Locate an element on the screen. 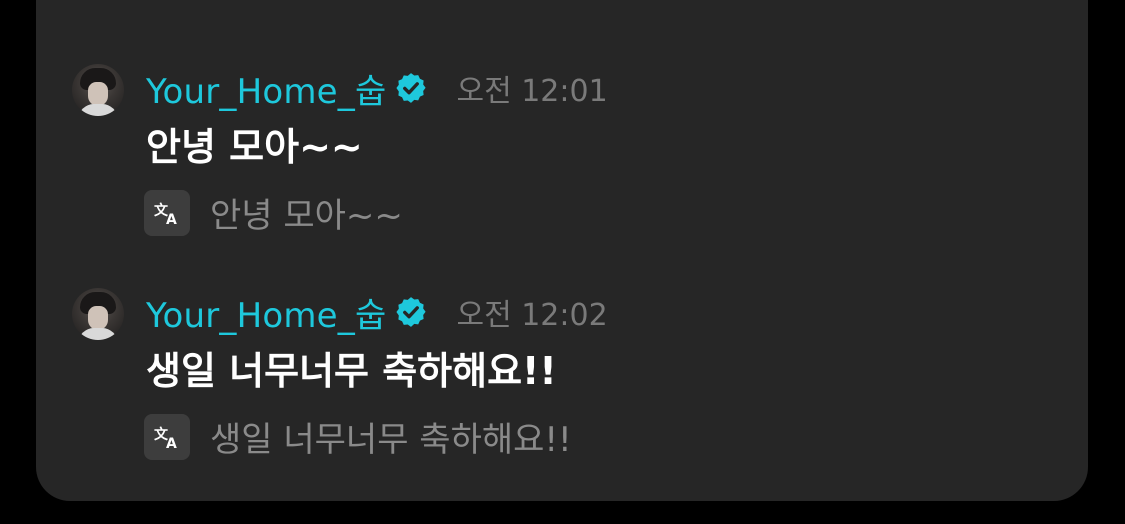 This screenshot has width=1125, height=524. translation-row: 文 A 안녕 모아~~ is located at coordinates (273, 212).